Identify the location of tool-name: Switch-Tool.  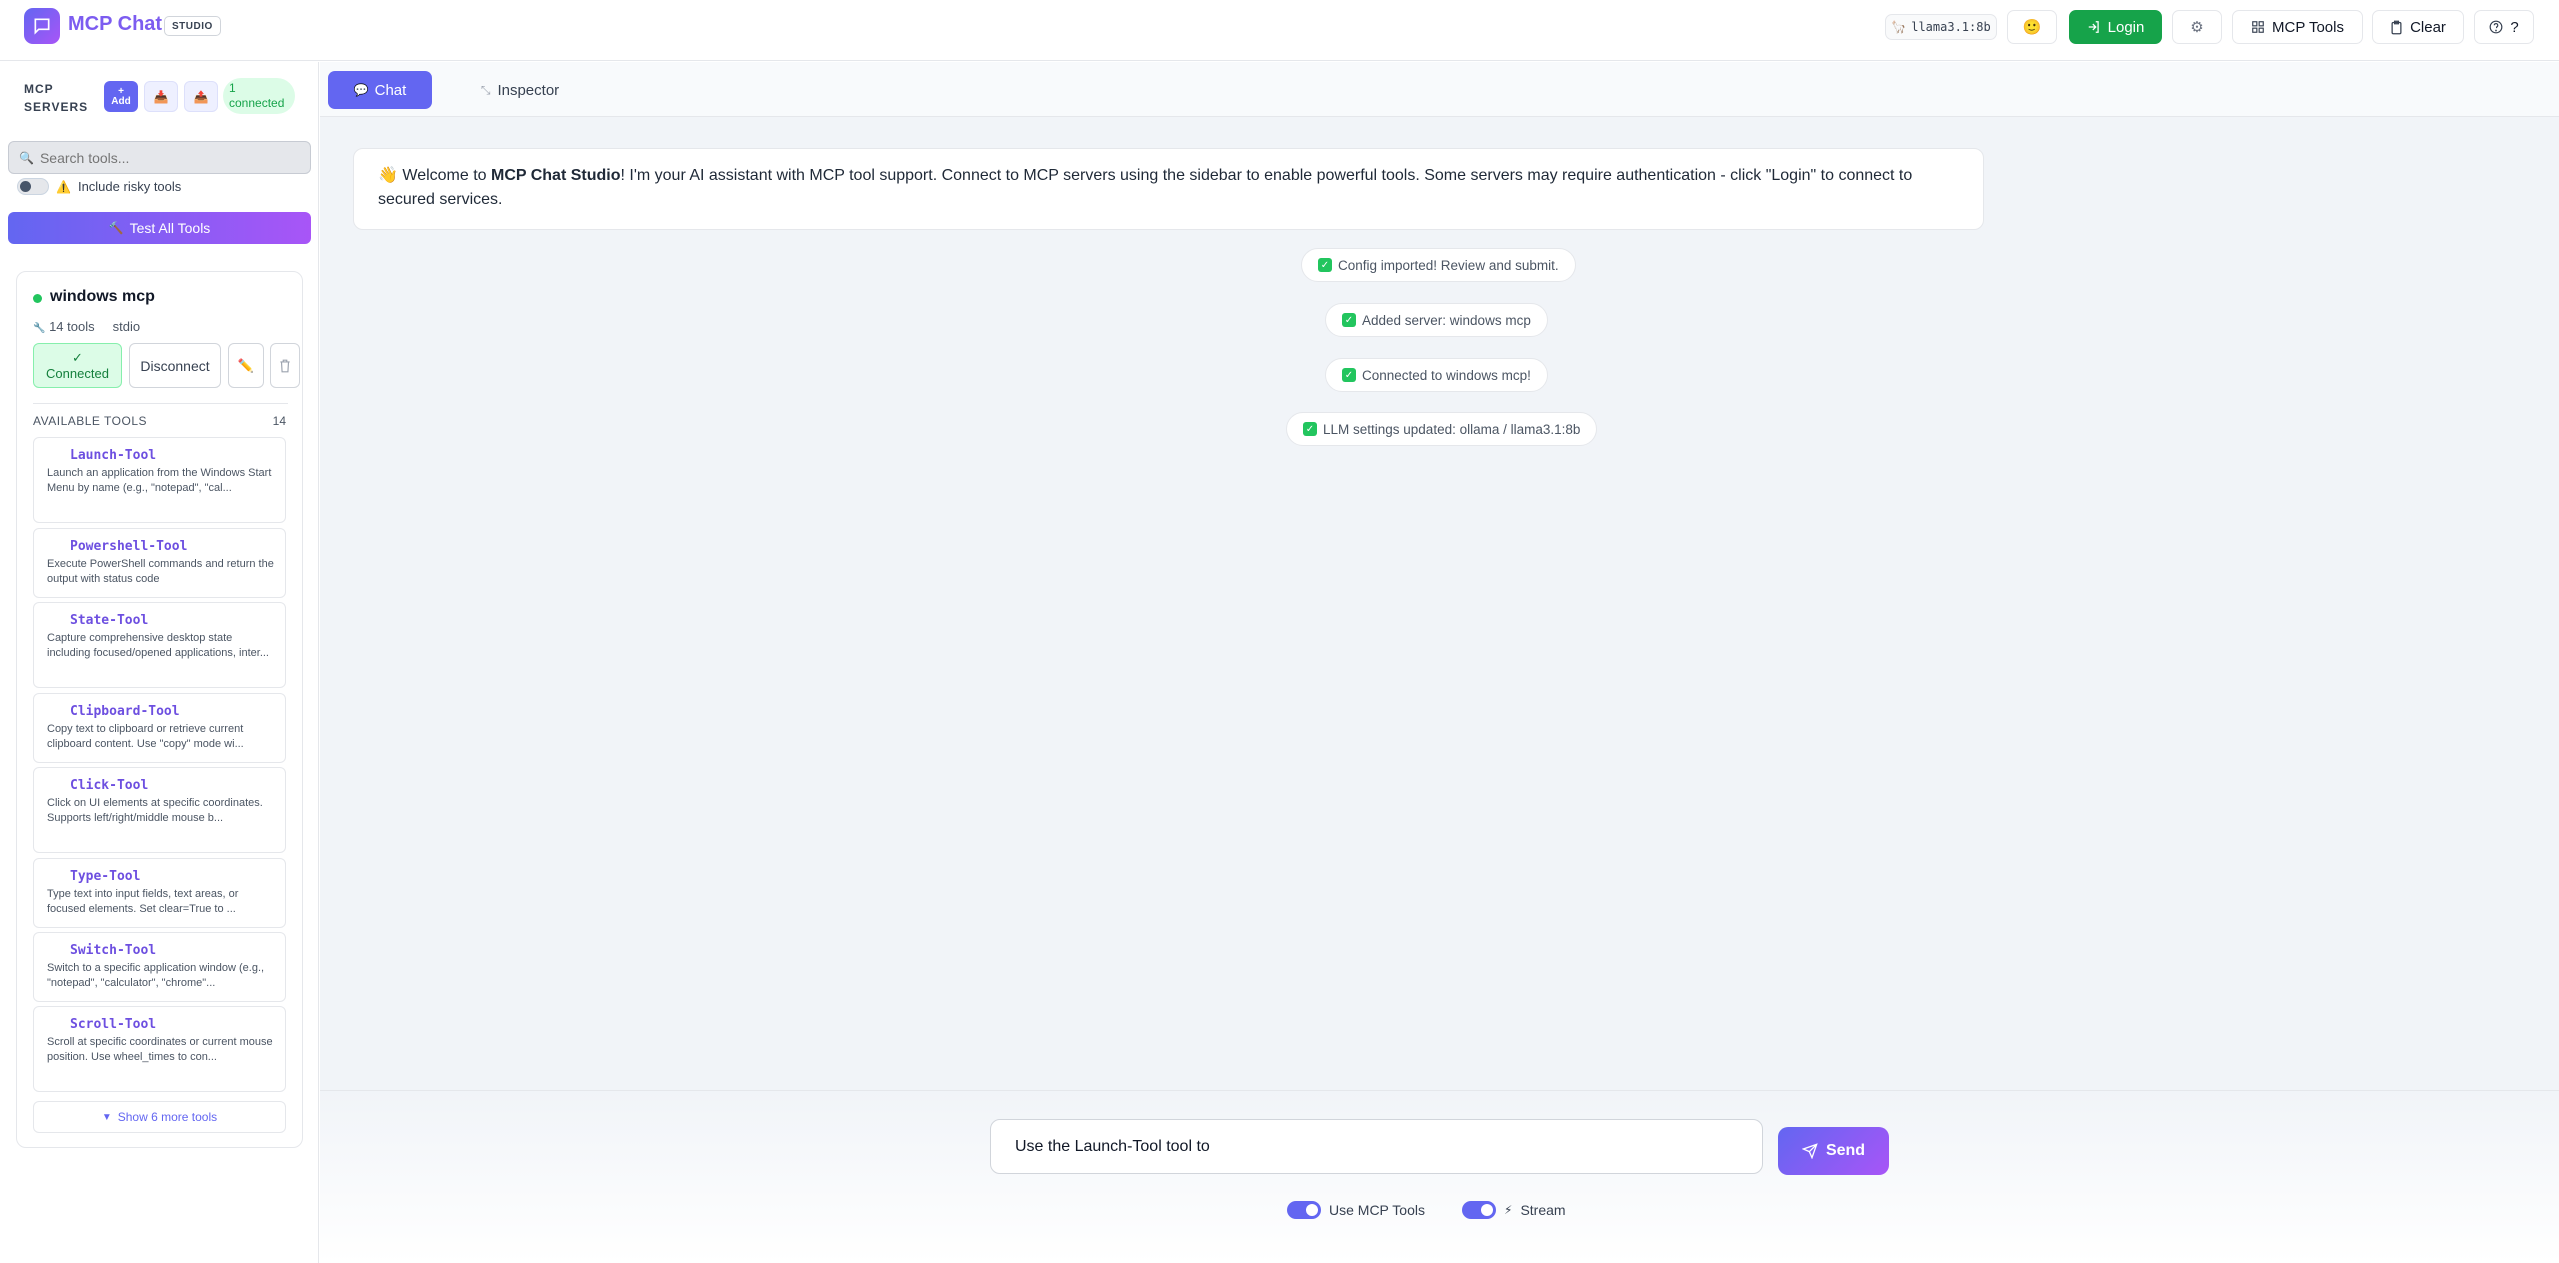
(113, 950).